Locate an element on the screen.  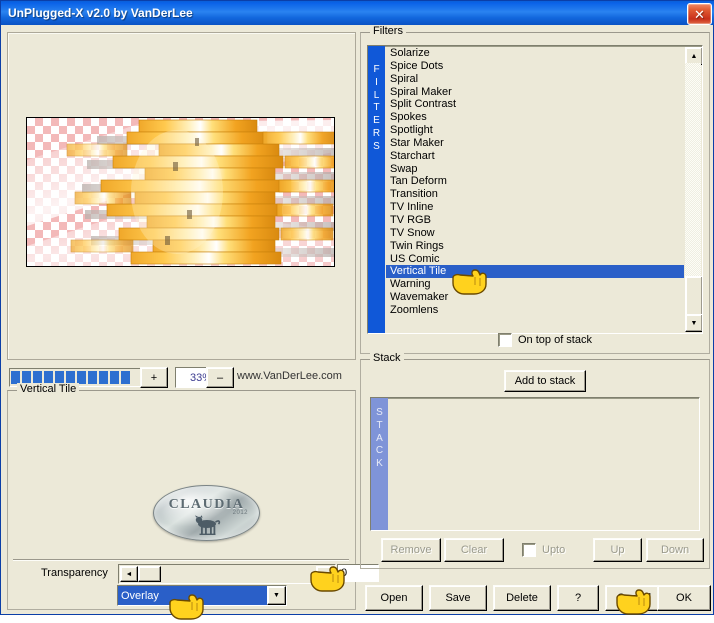
filter-list-item: Transition is located at coordinates (535, 194).